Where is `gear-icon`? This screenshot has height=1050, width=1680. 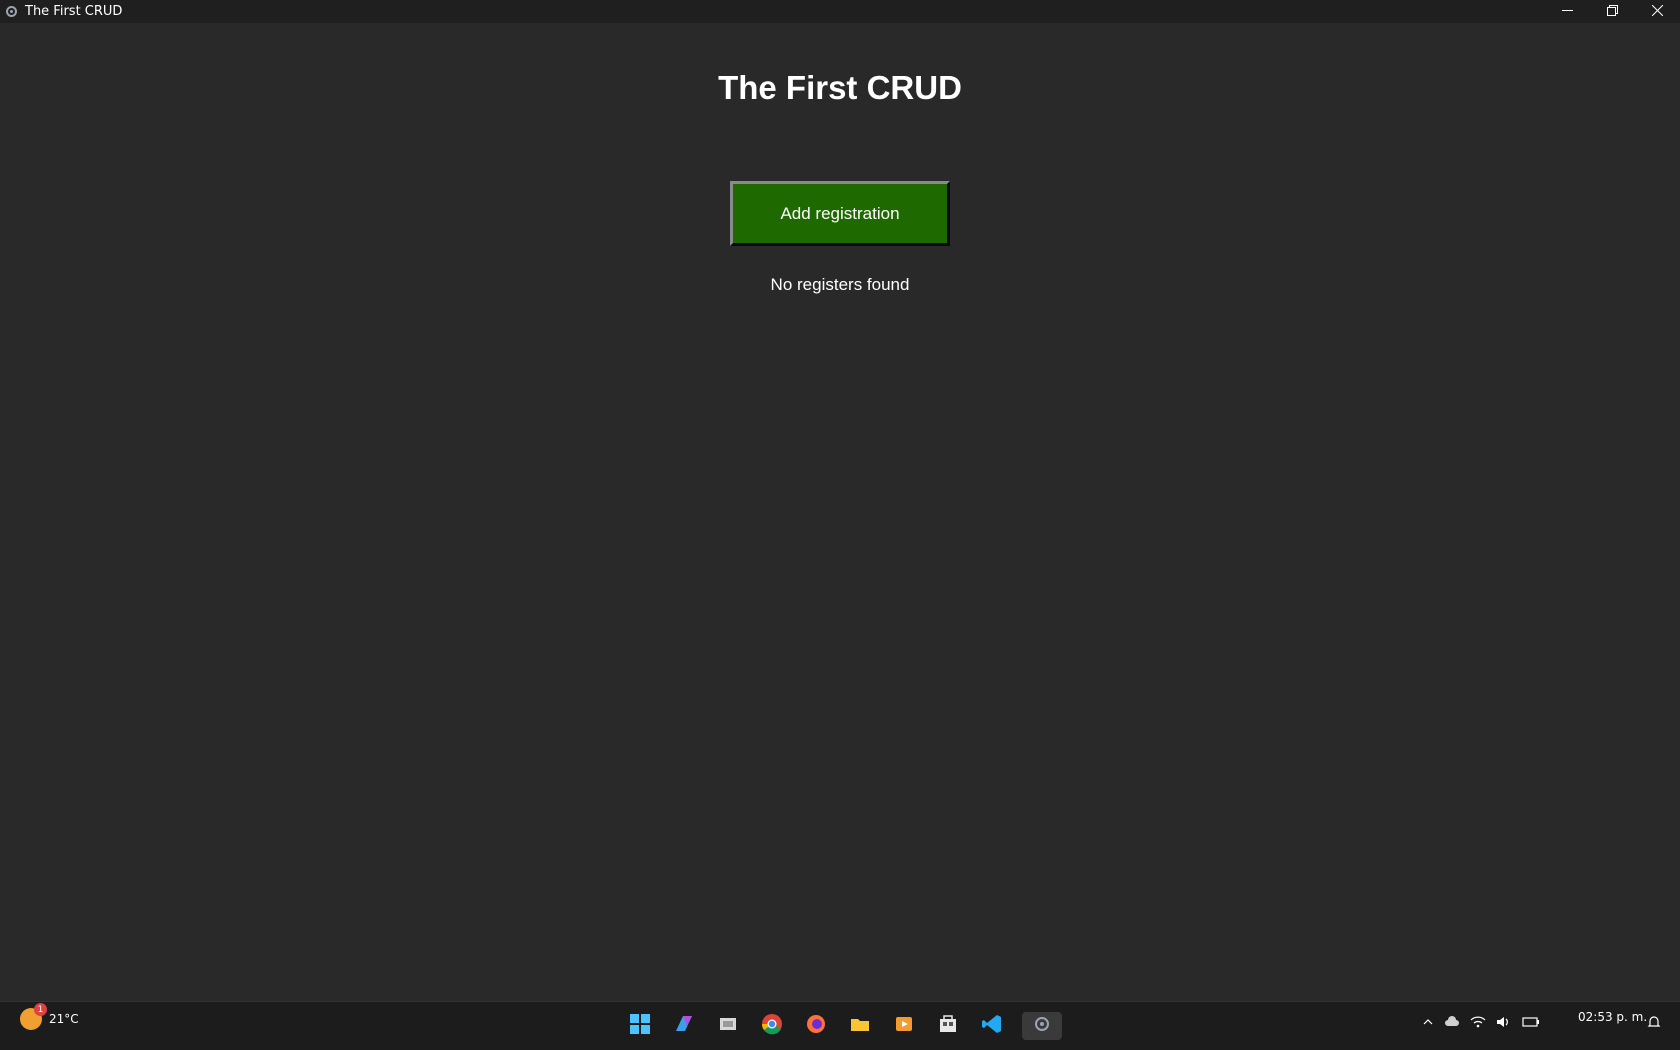 gear-icon is located at coordinates (11, 11).